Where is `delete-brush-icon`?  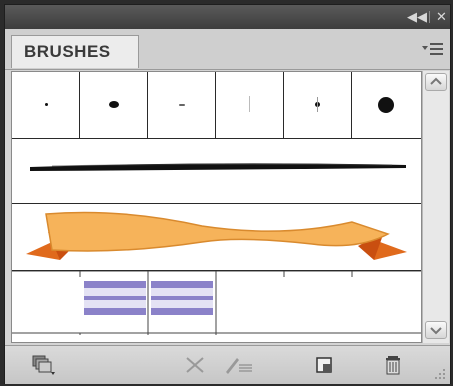 delete-brush-icon is located at coordinates (393, 365).